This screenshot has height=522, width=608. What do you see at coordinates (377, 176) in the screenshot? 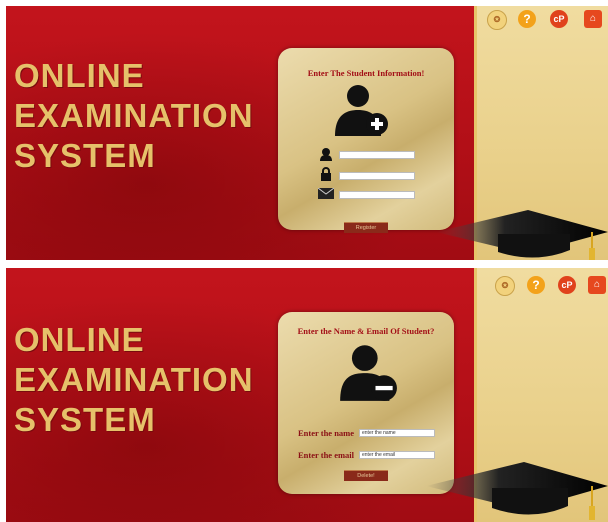
I see `password-field` at bounding box center [377, 176].